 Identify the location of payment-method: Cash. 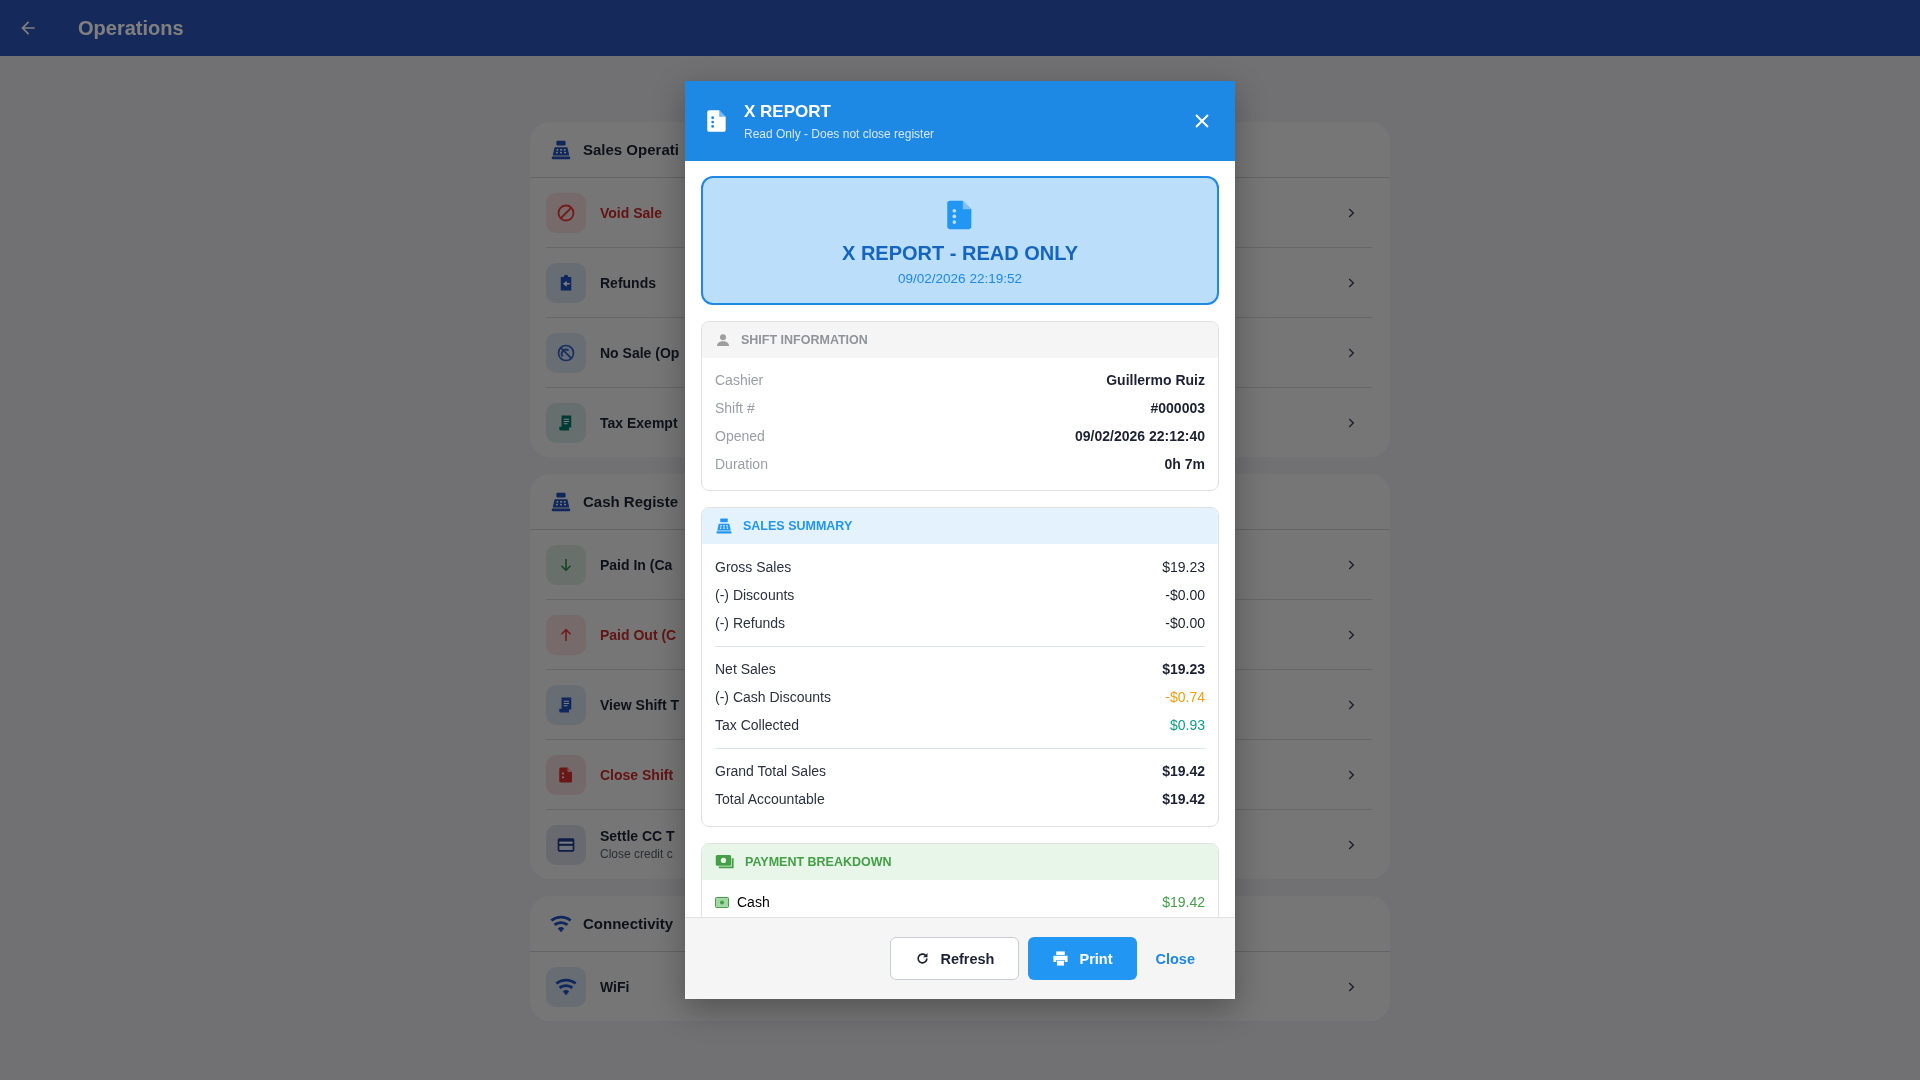
(753, 902).